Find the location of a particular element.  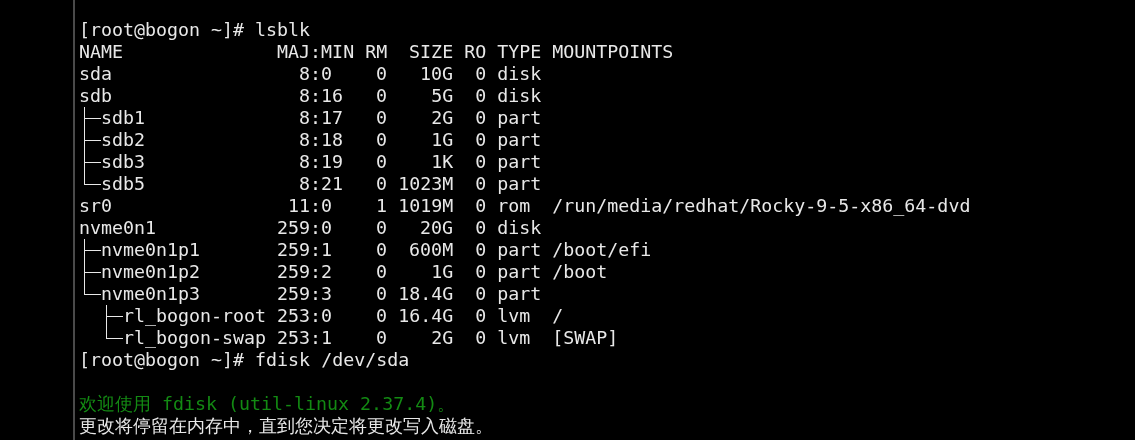

column-header: RM is located at coordinates (376, 51).